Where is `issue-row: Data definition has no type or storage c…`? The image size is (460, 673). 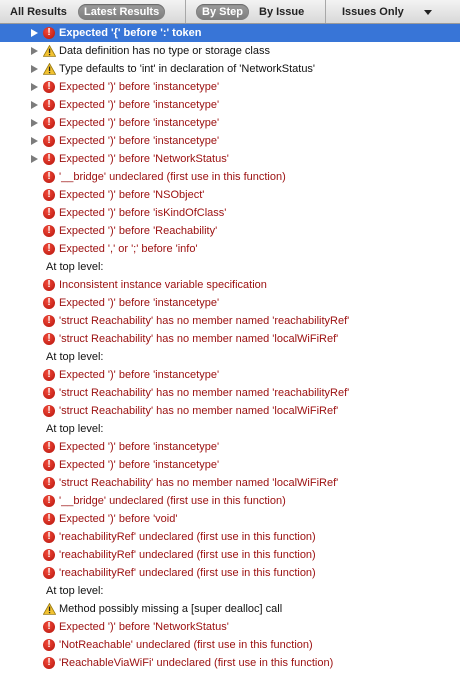 issue-row: Data definition has no type or storage c… is located at coordinates (230, 51).